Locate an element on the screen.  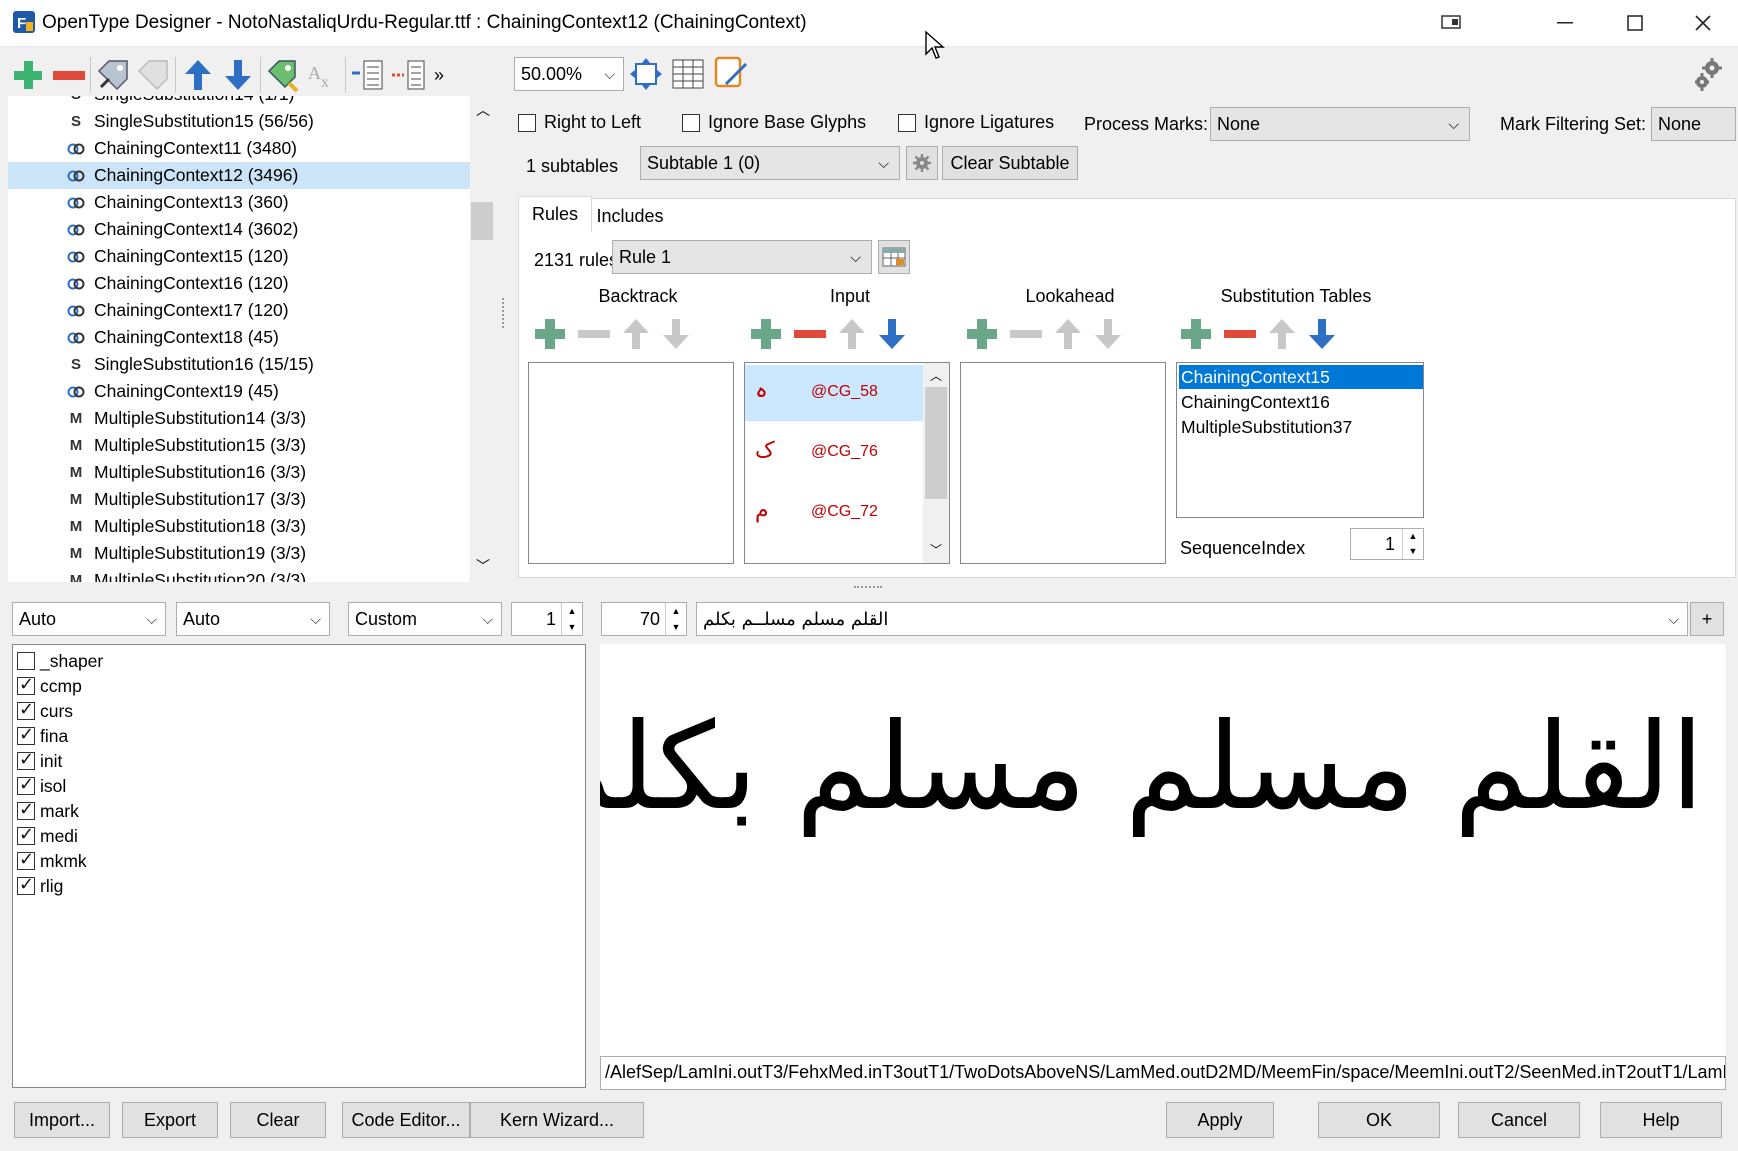
maximize-button is located at coordinates (1635, 23).